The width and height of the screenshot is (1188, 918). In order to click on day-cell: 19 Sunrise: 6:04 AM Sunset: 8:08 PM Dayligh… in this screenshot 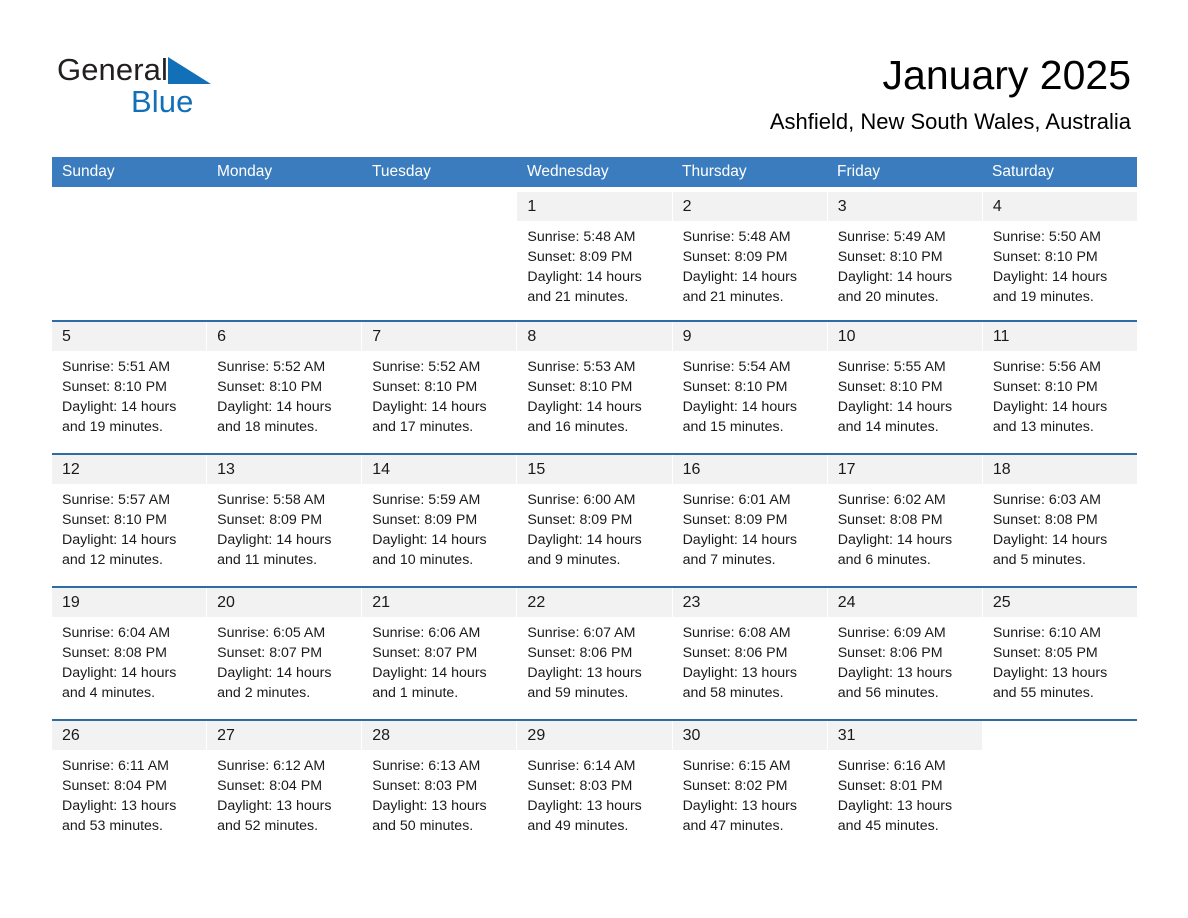, I will do `click(130, 653)`.